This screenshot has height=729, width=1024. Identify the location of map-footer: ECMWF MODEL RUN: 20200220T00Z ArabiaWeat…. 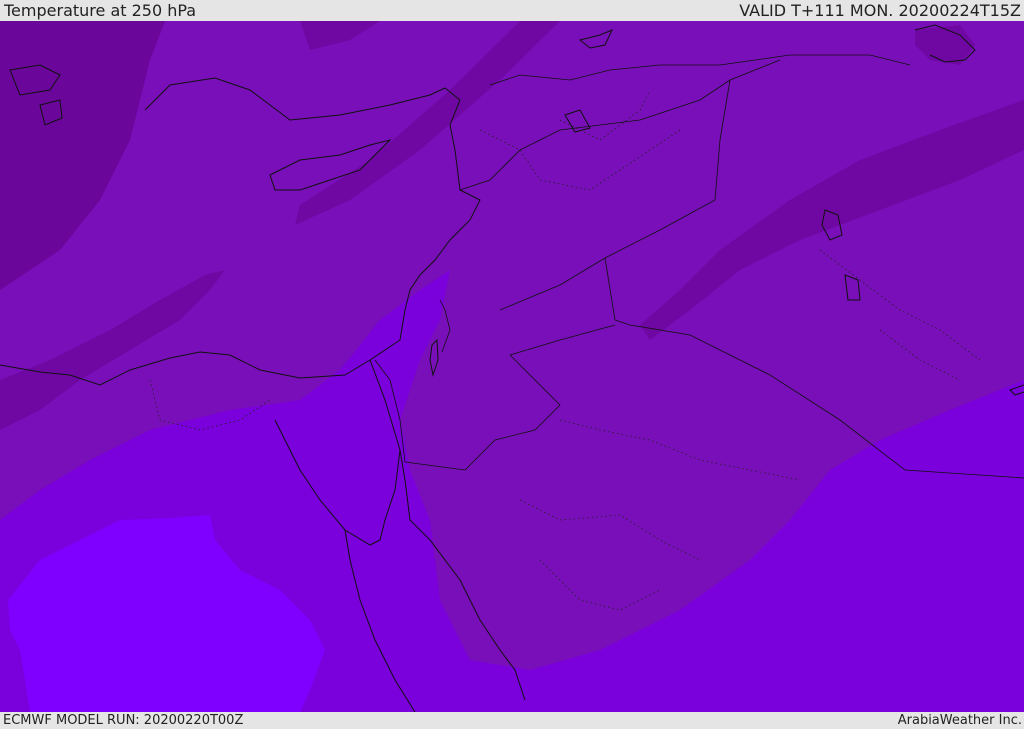
(512, 720).